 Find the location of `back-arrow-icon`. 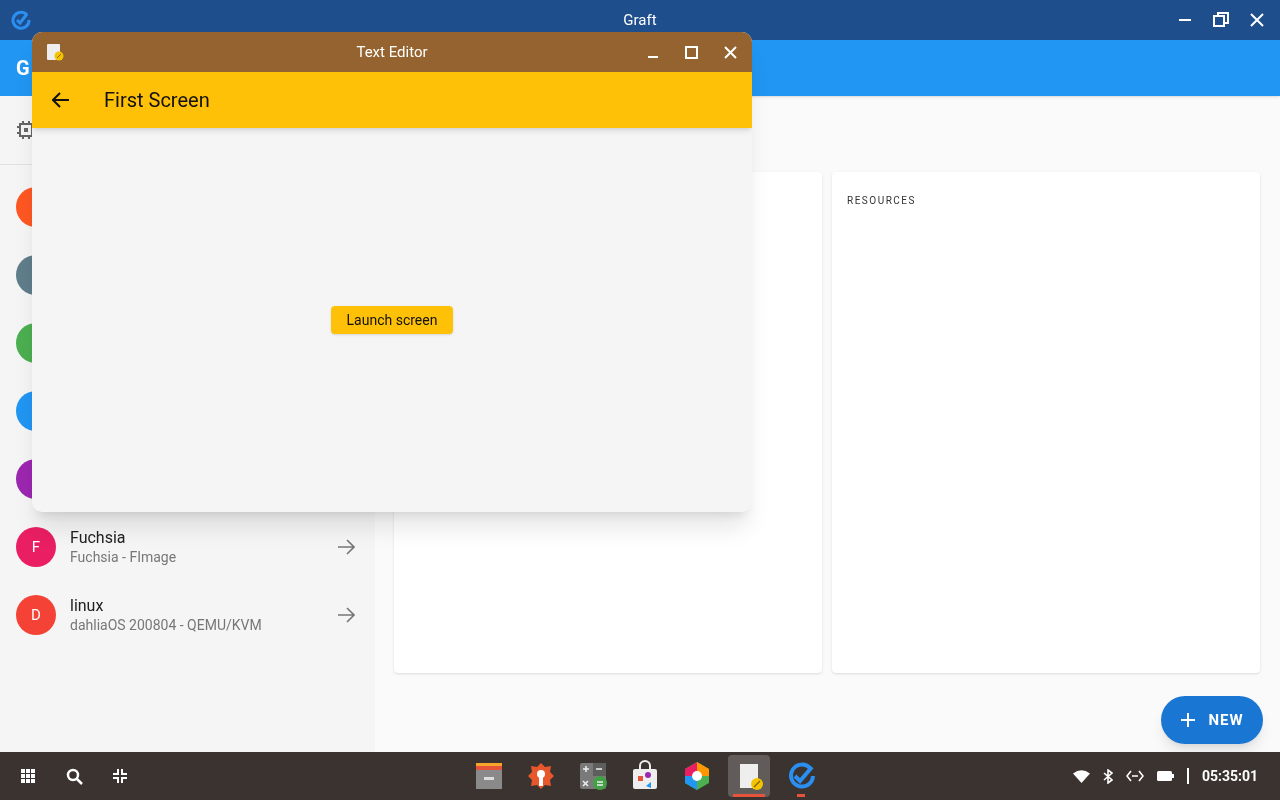

back-arrow-icon is located at coordinates (61, 100).